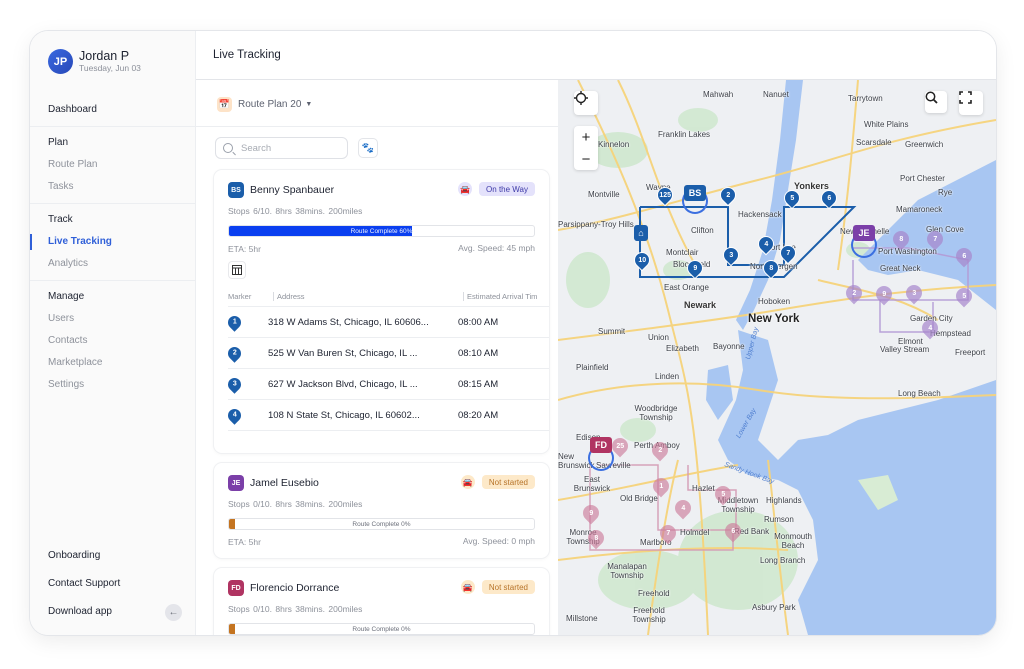 This screenshot has width=1024, height=669. Describe the element at coordinates (656, 413) in the screenshot. I see `map-label-woodbridge: Woodbridge Township` at that location.